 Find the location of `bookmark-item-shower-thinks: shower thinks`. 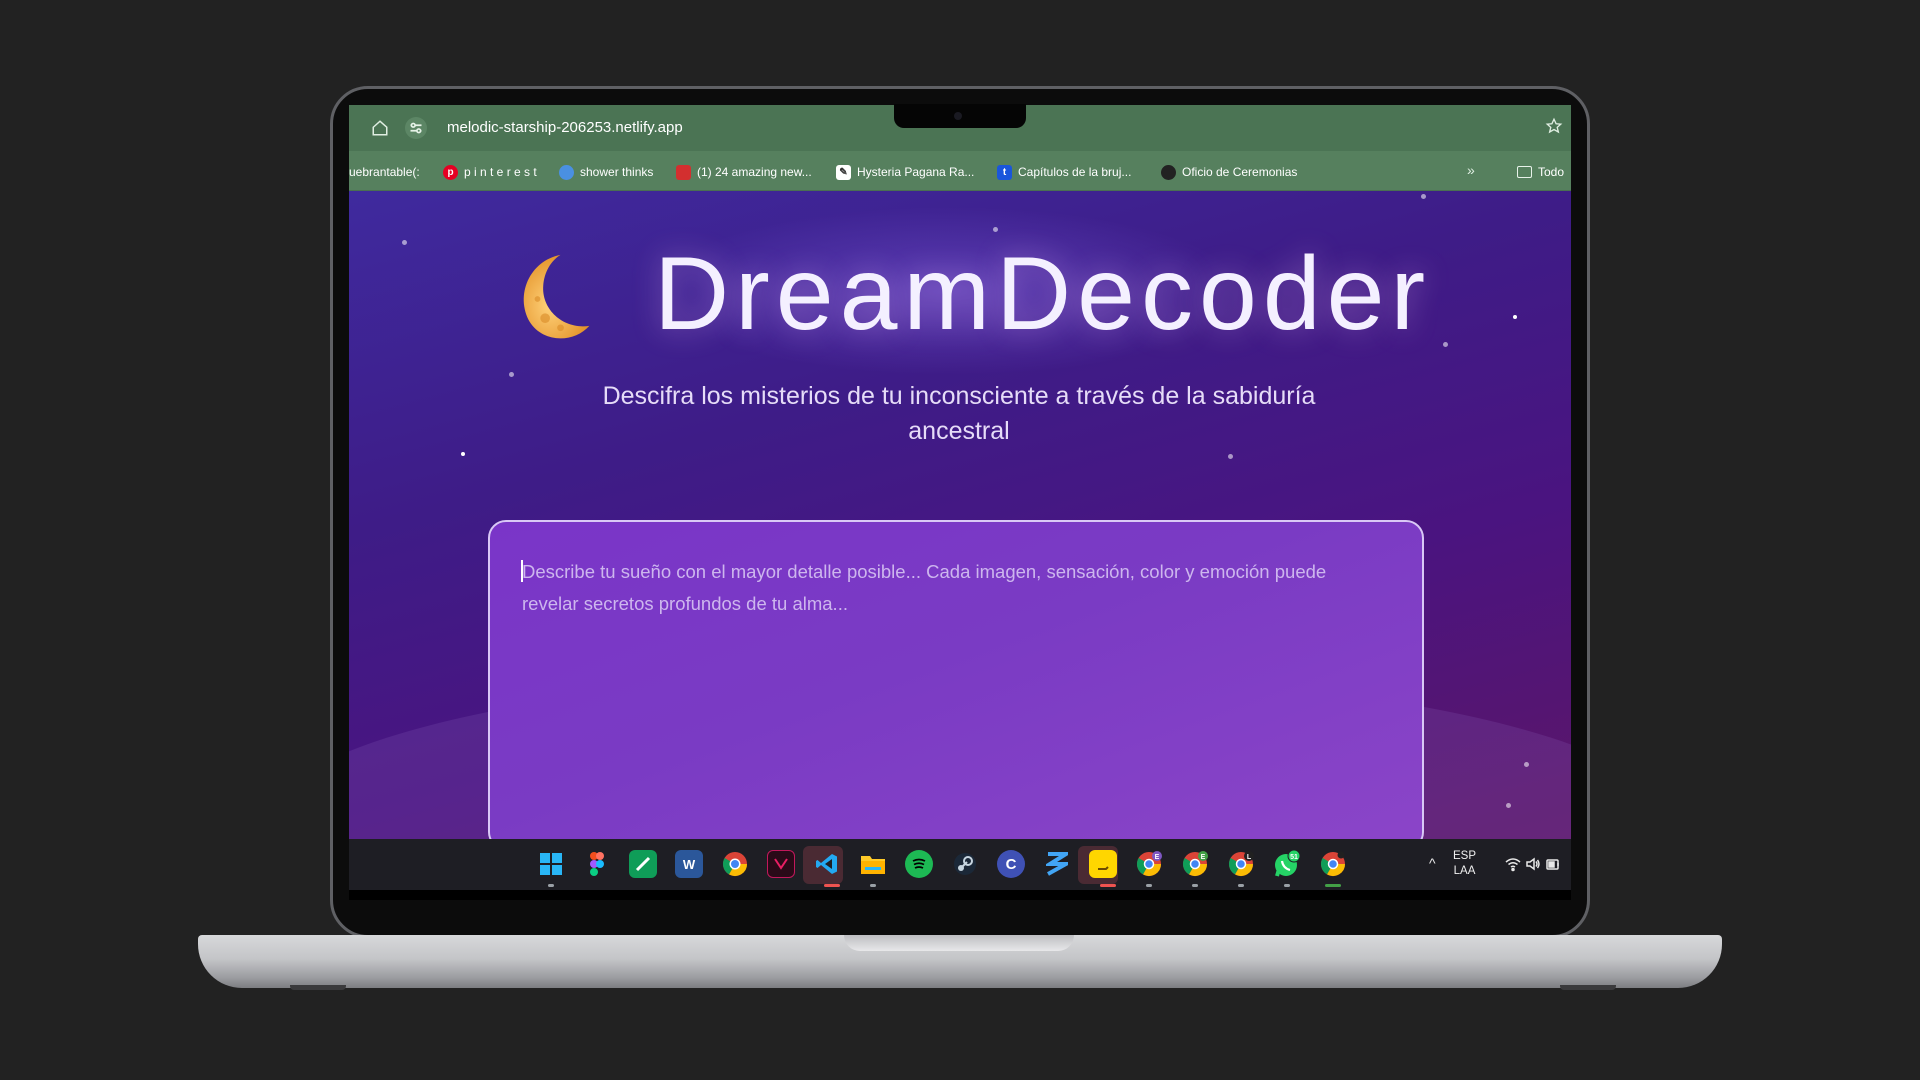

bookmark-item-shower-thinks: shower thinks is located at coordinates (606, 172).